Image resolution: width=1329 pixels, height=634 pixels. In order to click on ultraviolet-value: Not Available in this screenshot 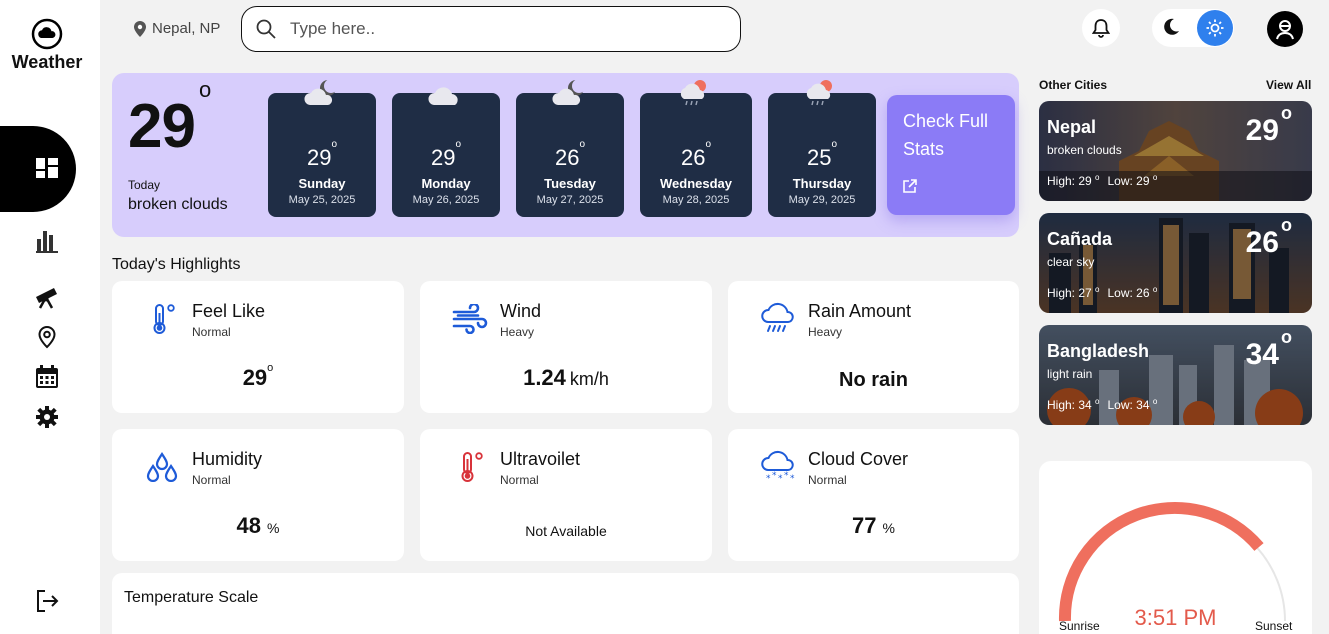, I will do `click(566, 531)`.